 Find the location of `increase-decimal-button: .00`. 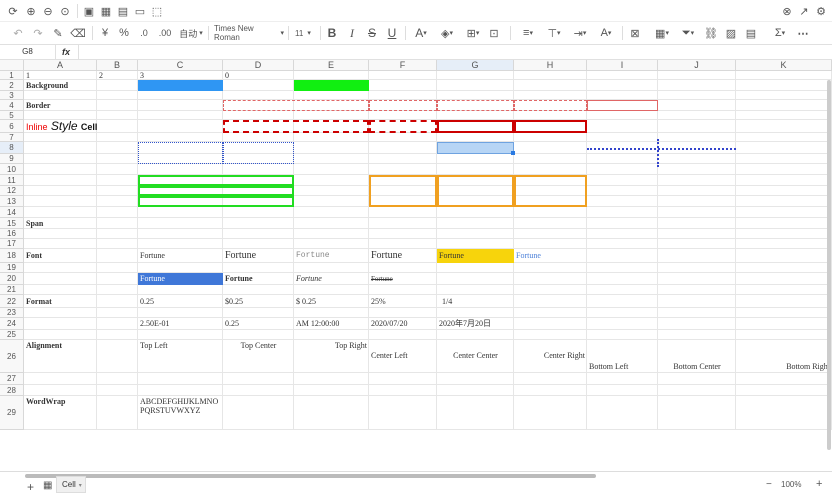

increase-decimal-button: .00 is located at coordinates (165, 33).